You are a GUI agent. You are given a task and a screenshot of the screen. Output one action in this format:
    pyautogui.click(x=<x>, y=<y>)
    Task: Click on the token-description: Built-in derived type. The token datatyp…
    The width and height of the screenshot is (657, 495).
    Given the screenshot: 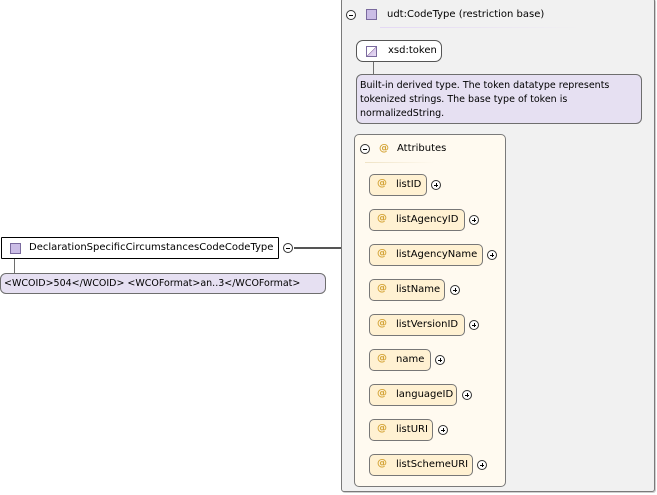 What is the action you would take?
    pyautogui.click(x=499, y=99)
    